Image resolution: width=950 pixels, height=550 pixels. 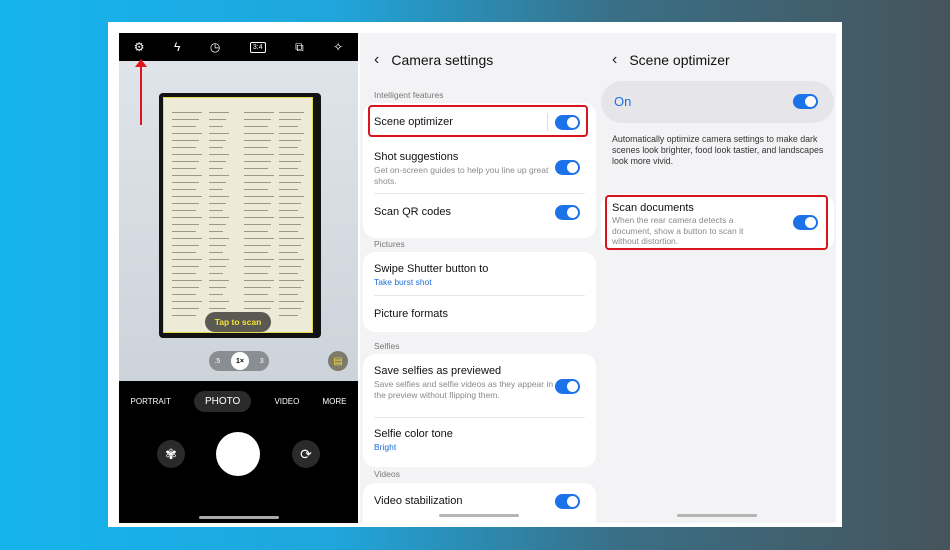 I want to click on save-selfies-toggle, so click(x=567, y=386).